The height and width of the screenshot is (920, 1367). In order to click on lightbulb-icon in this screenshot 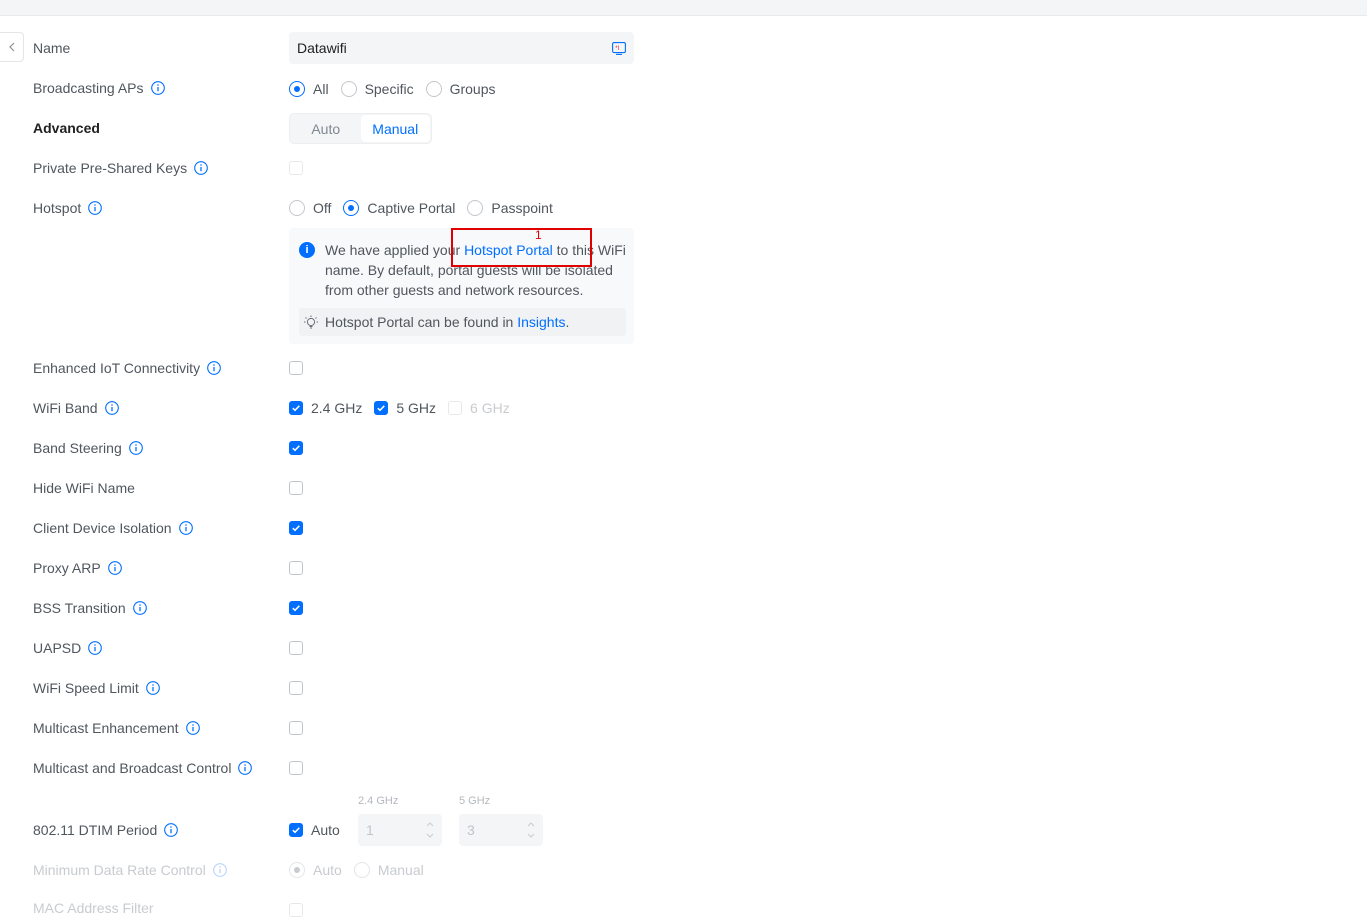, I will do `click(311, 322)`.